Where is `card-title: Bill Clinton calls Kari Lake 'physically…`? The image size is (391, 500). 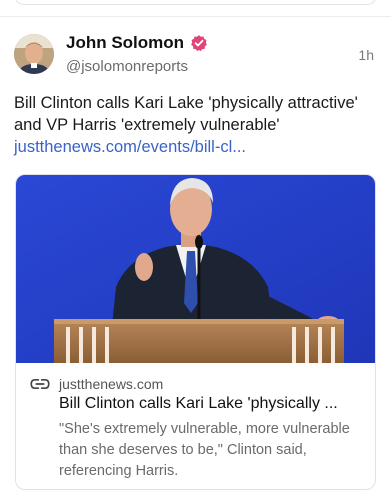
card-title: Bill Clinton calls Kari Lake 'physically… is located at coordinates (211, 404).